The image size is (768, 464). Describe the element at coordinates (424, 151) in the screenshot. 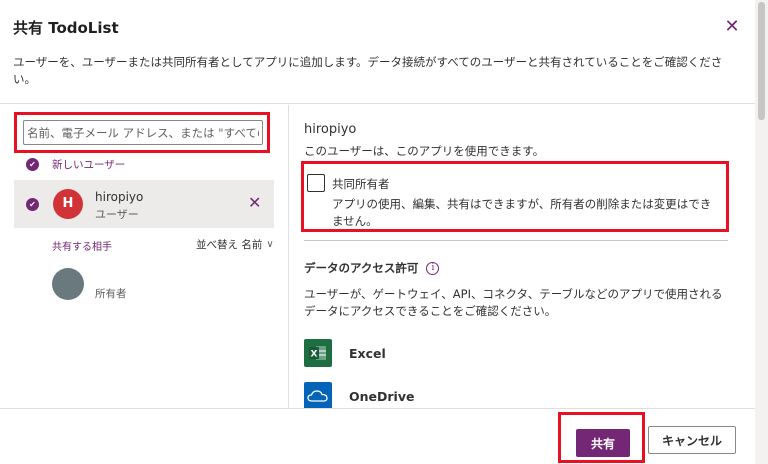

I see `permission-text: このユーザーは、このアプリを使用できます。` at that location.